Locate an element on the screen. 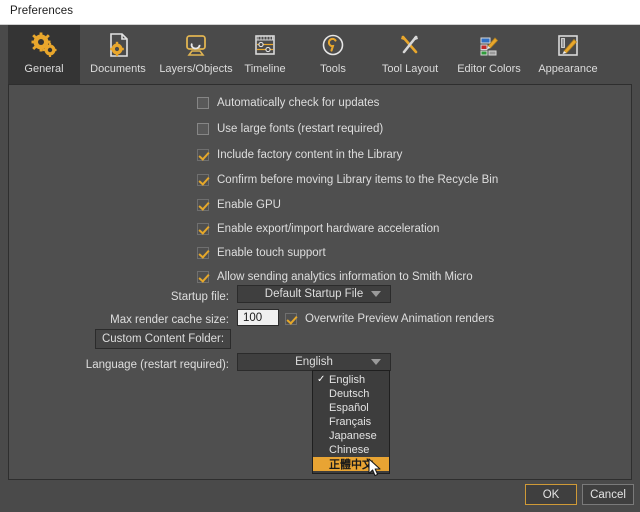 The image size is (640, 512). checkbox-factory-content is located at coordinates (203, 155).